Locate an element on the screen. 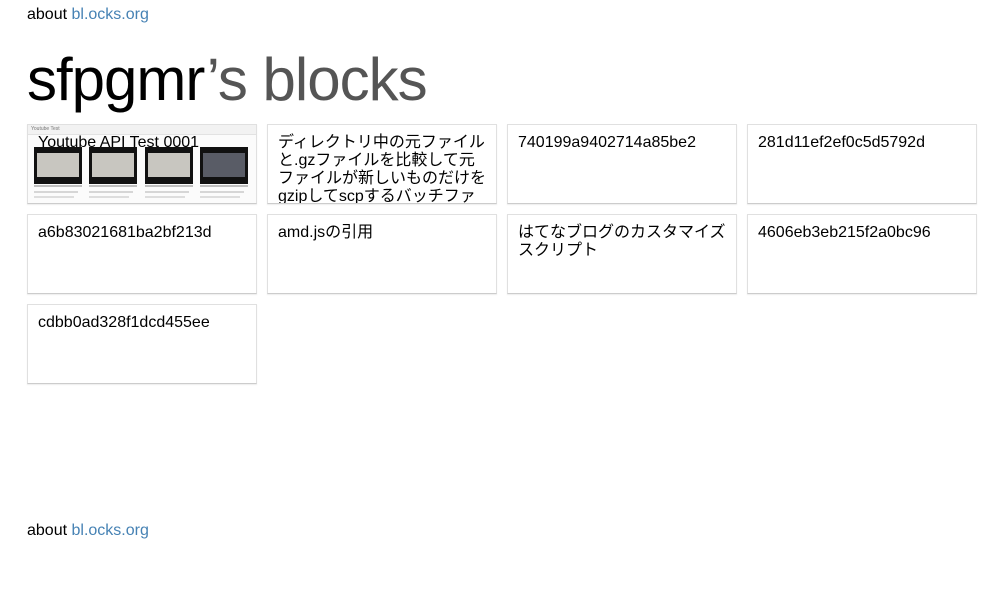  block-card: Youtube Test Youtube API Test 0001 is located at coordinates (142, 164).